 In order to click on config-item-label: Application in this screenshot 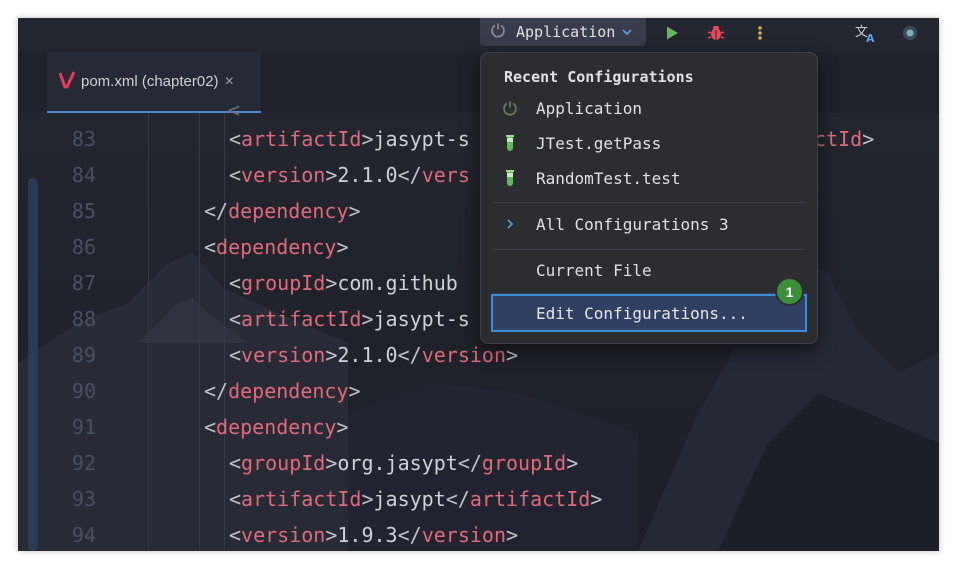, I will do `click(589, 108)`.